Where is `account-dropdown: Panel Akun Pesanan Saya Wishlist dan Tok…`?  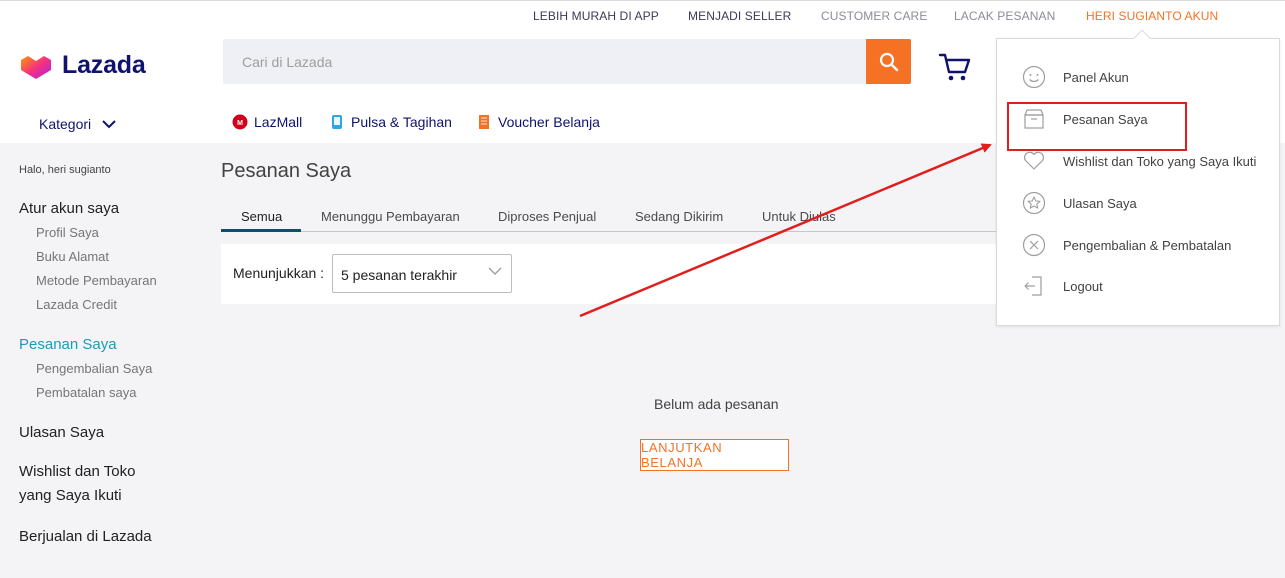 account-dropdown: Panel Akun Pesanan Saya Wishlist dan Tok… is located at coordinates (1138, 182).